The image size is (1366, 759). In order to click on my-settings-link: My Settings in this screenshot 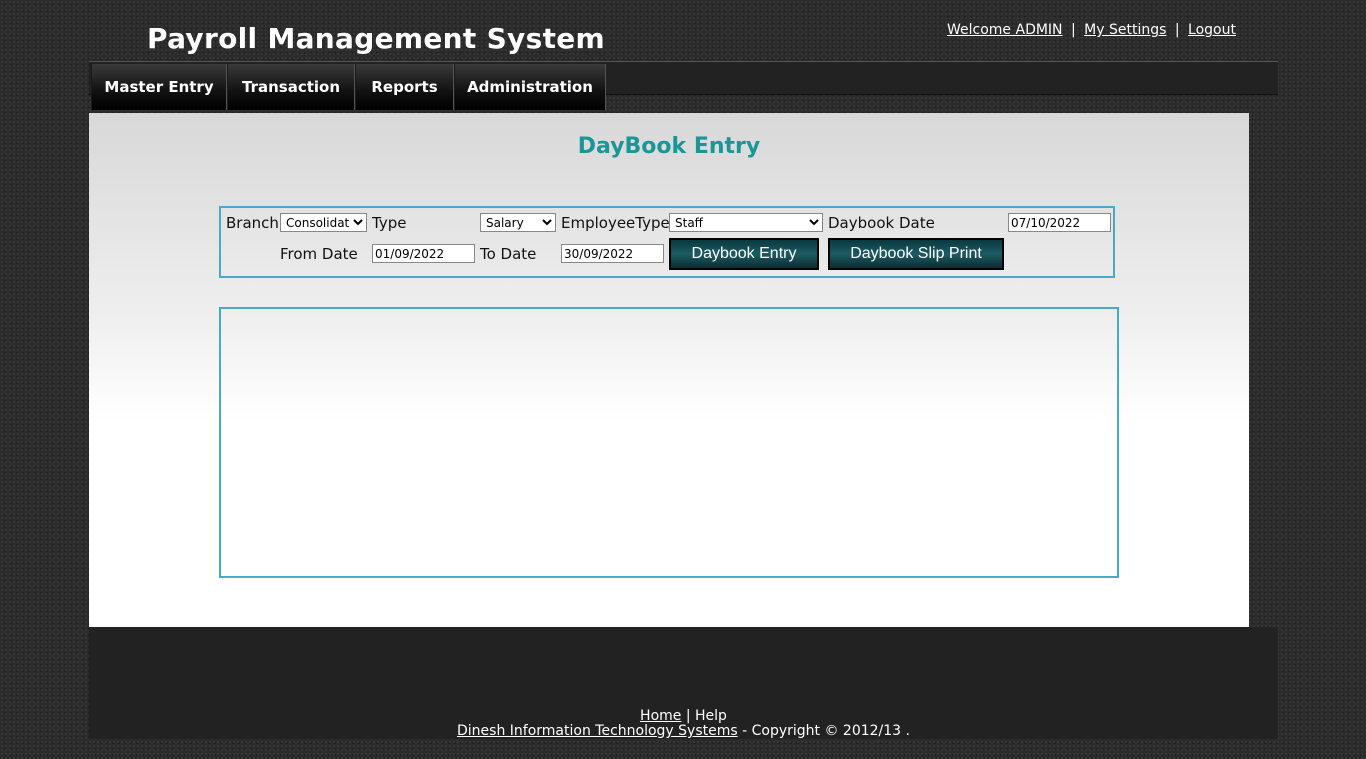, I will do `click(1125, 30)`.